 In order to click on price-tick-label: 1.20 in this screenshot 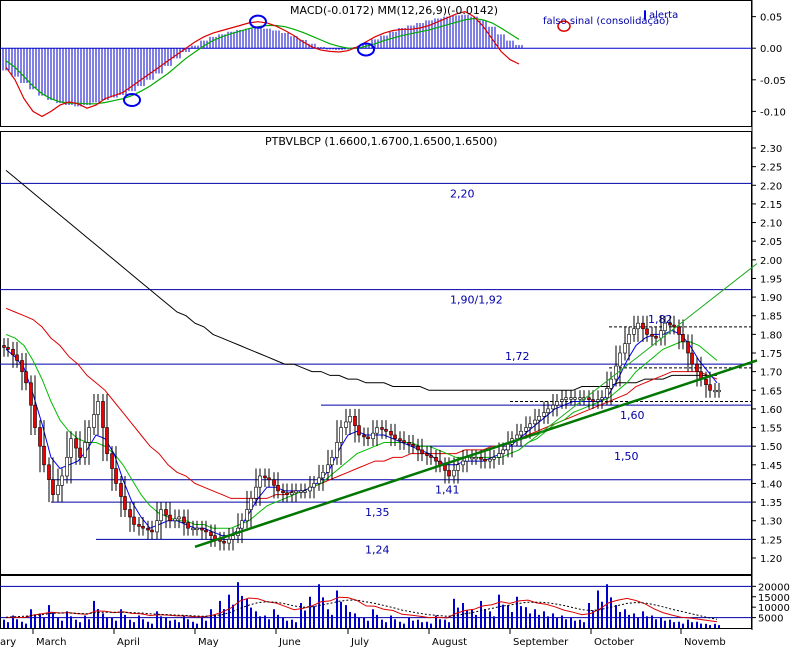, I will do `click(771, 559)`.